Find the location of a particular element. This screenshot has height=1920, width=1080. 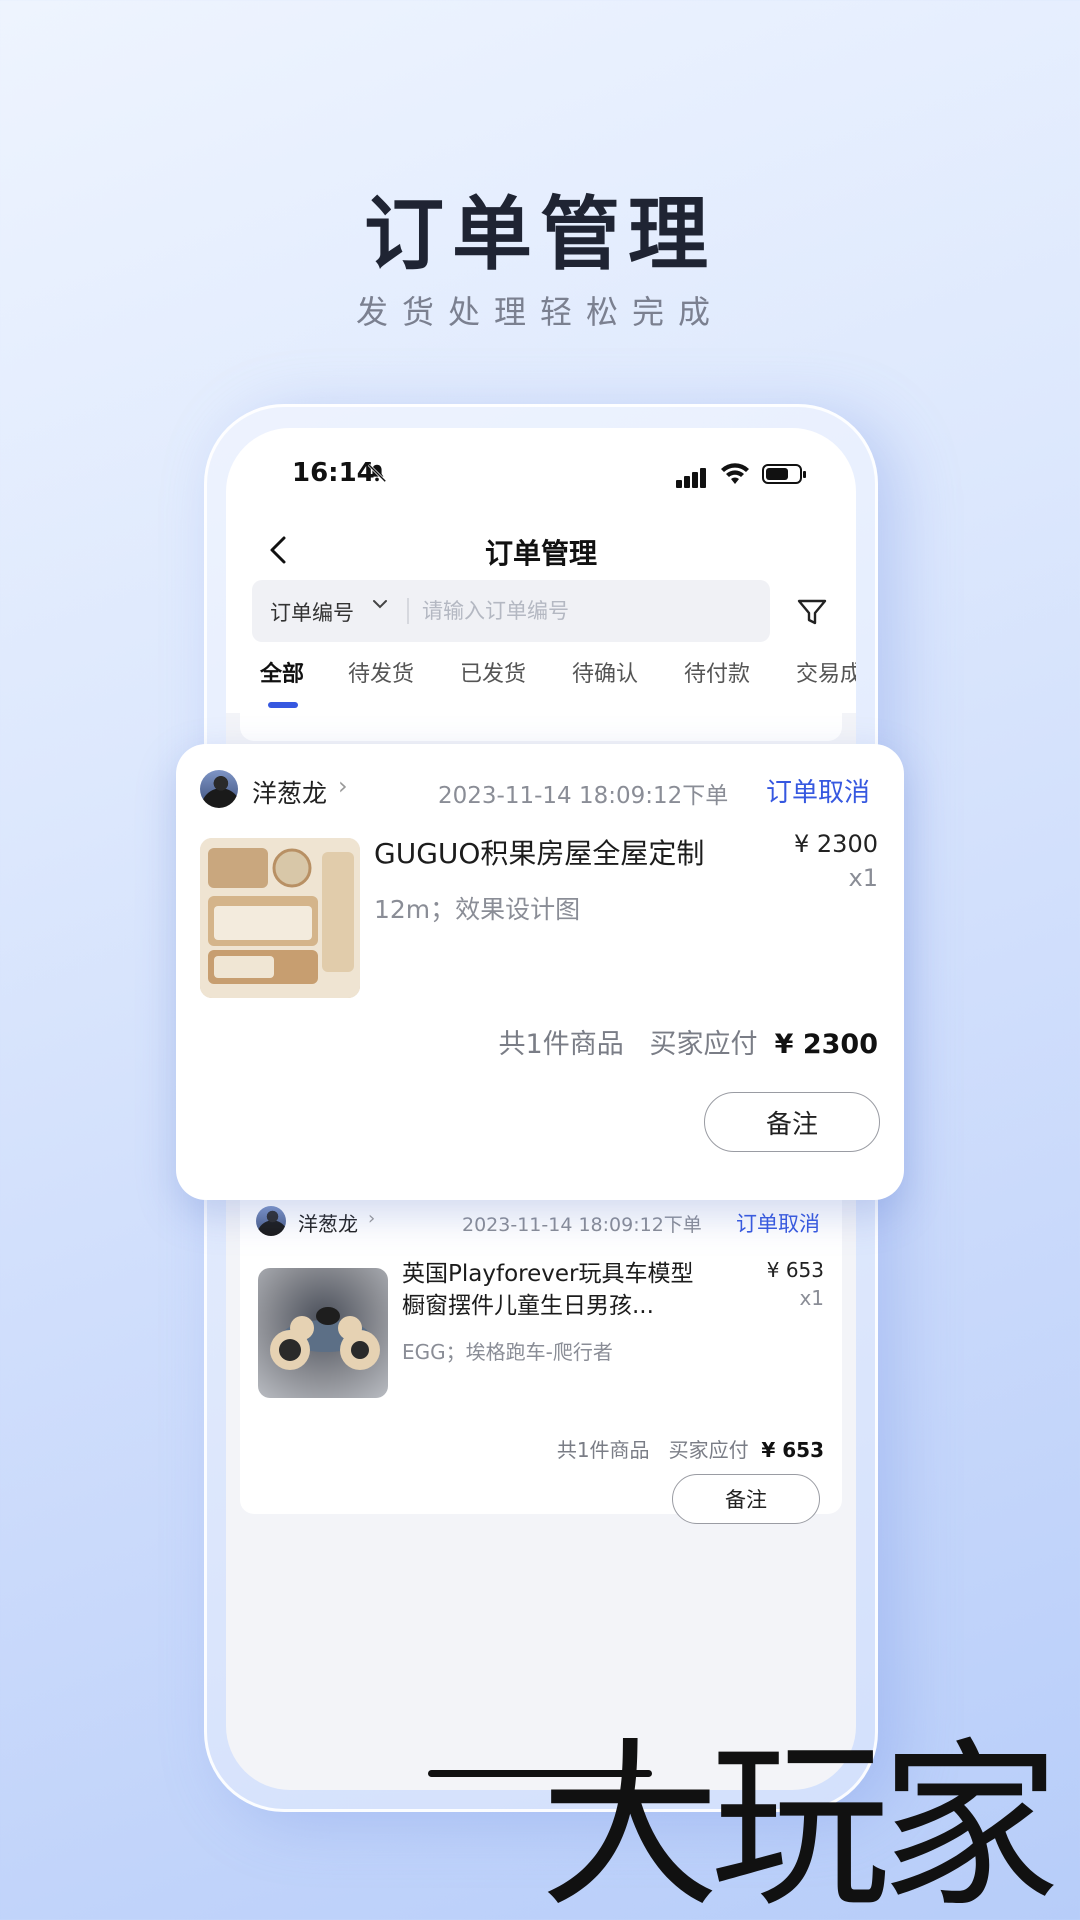

order-summary: 共1件商品 买家应付 ¥ 2300 is located at coordinates (688, 1041).